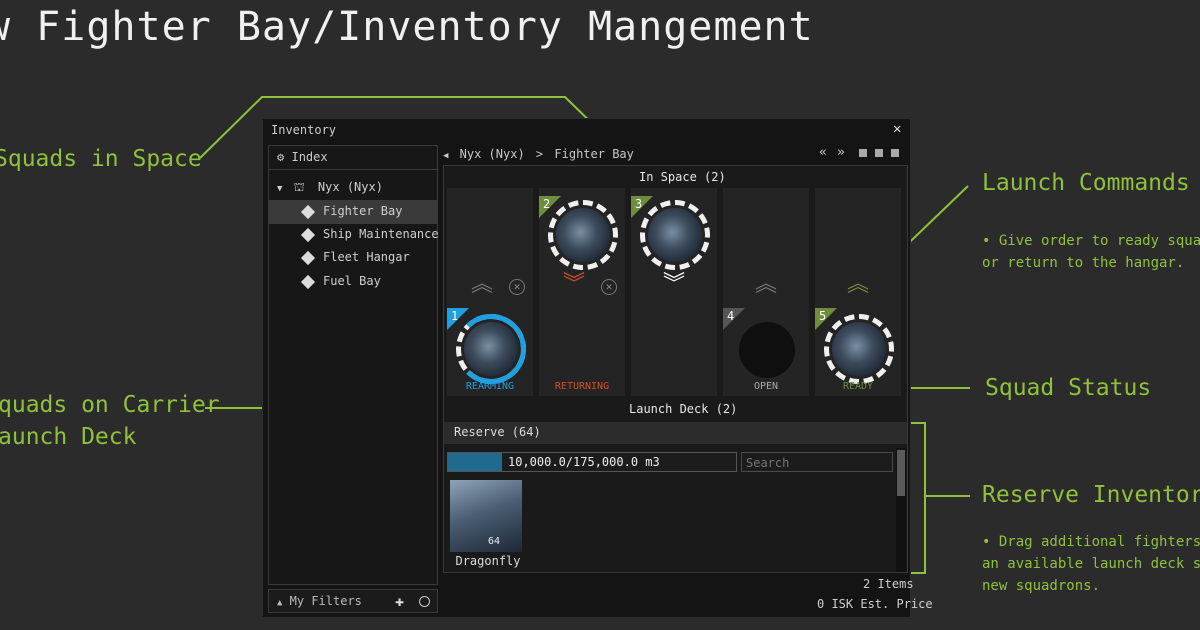 The height and width of the screenshot is (630, 1200). What do you see at coordinates (734, 319) in the screenshot?
I see `tube-number-badge: 4` at bounding box center [734, 319].